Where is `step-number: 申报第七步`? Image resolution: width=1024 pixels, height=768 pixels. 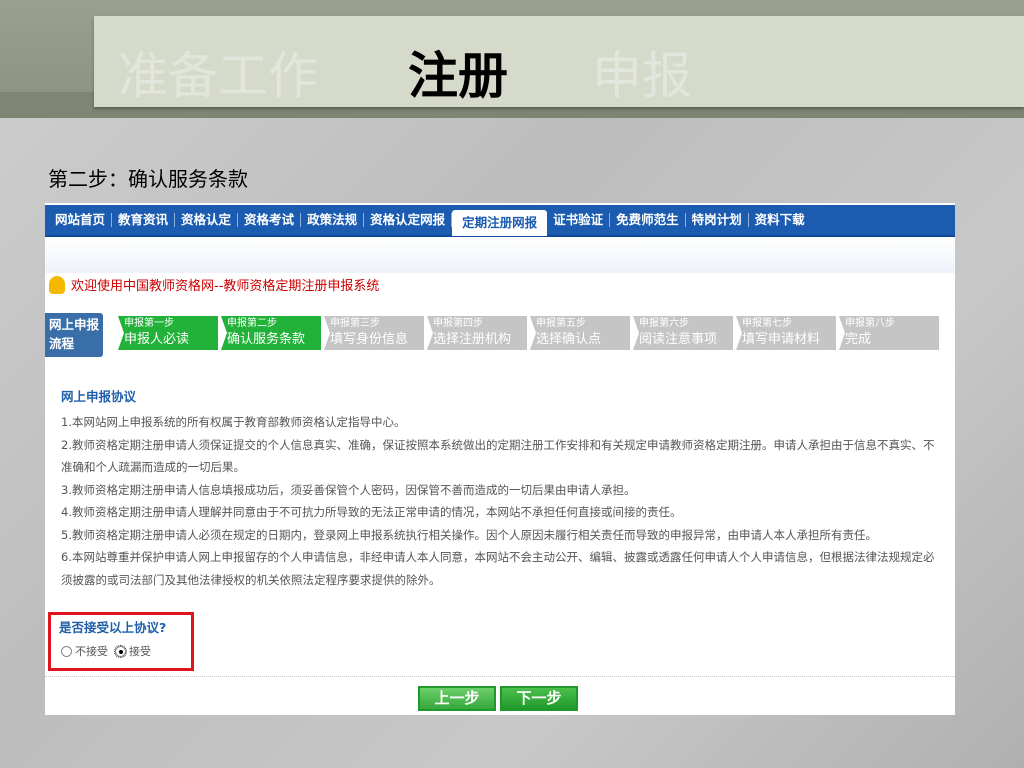 step-number: 申报第七步 is located at coordinates (767, 323).